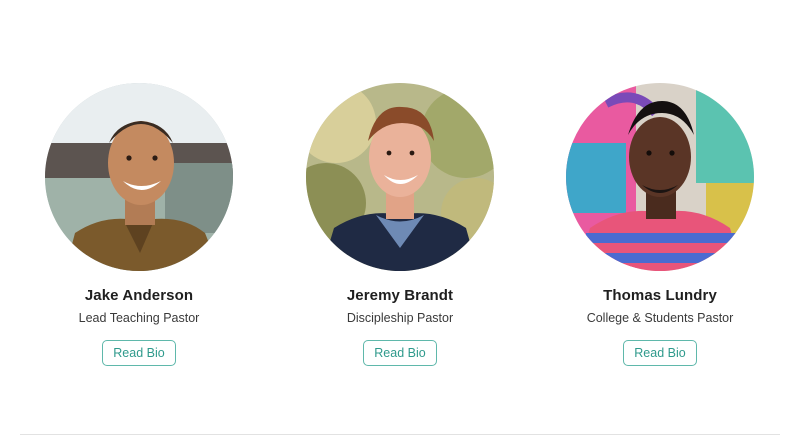 Image resolution: width=800 pixels, height=440 pixels. Describe the element at coordinates (400, 295) in the screenshot. I see `staff-name: Jeremy Brandt` at that location.